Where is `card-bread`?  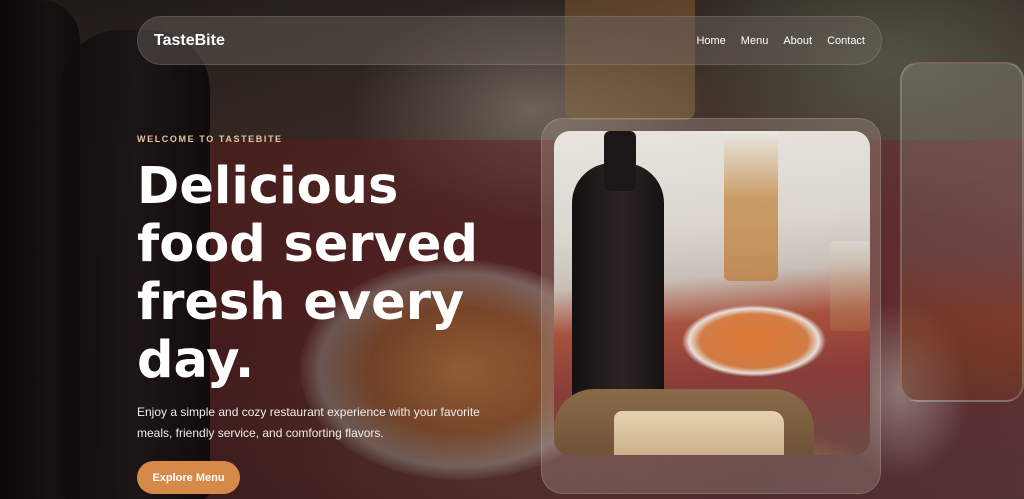
card-bread is located at coordinates (699, 433).